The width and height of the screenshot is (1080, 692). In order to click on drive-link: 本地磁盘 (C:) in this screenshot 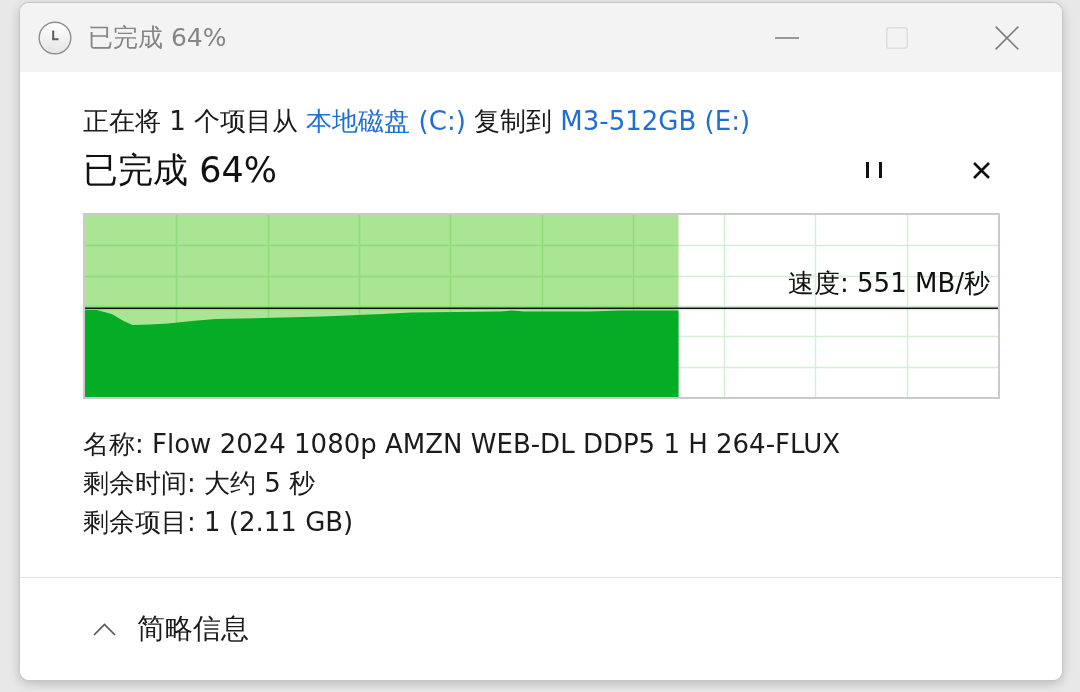, I will do `click(386, 121)`.